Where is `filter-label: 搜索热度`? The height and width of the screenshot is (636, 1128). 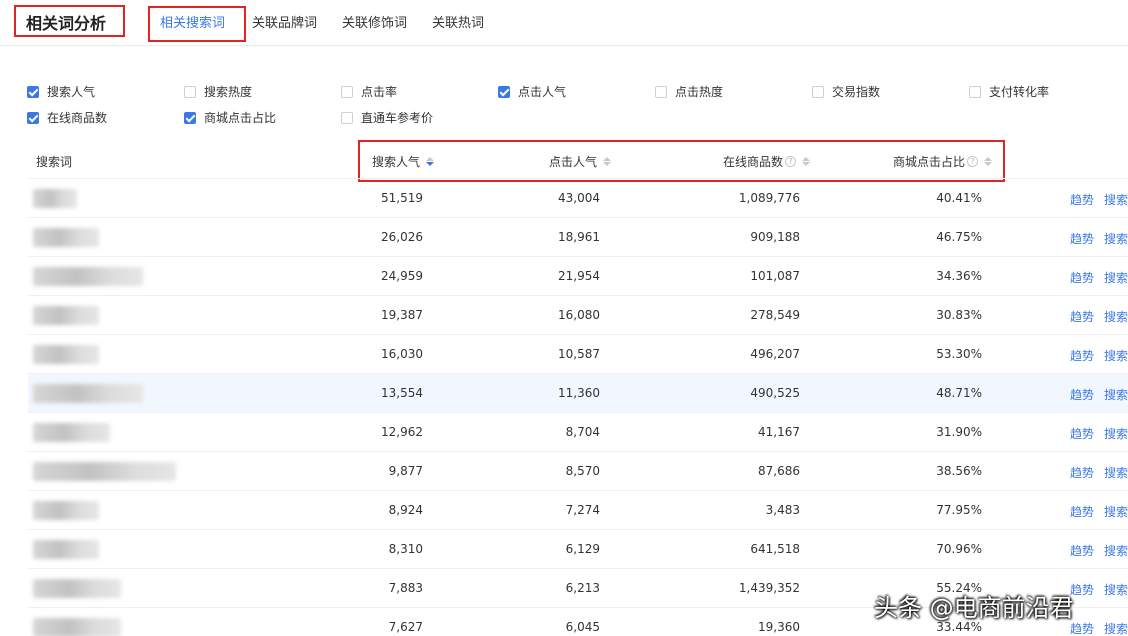 filter-label: 搜索热度 is located at coordinates (228, 92).